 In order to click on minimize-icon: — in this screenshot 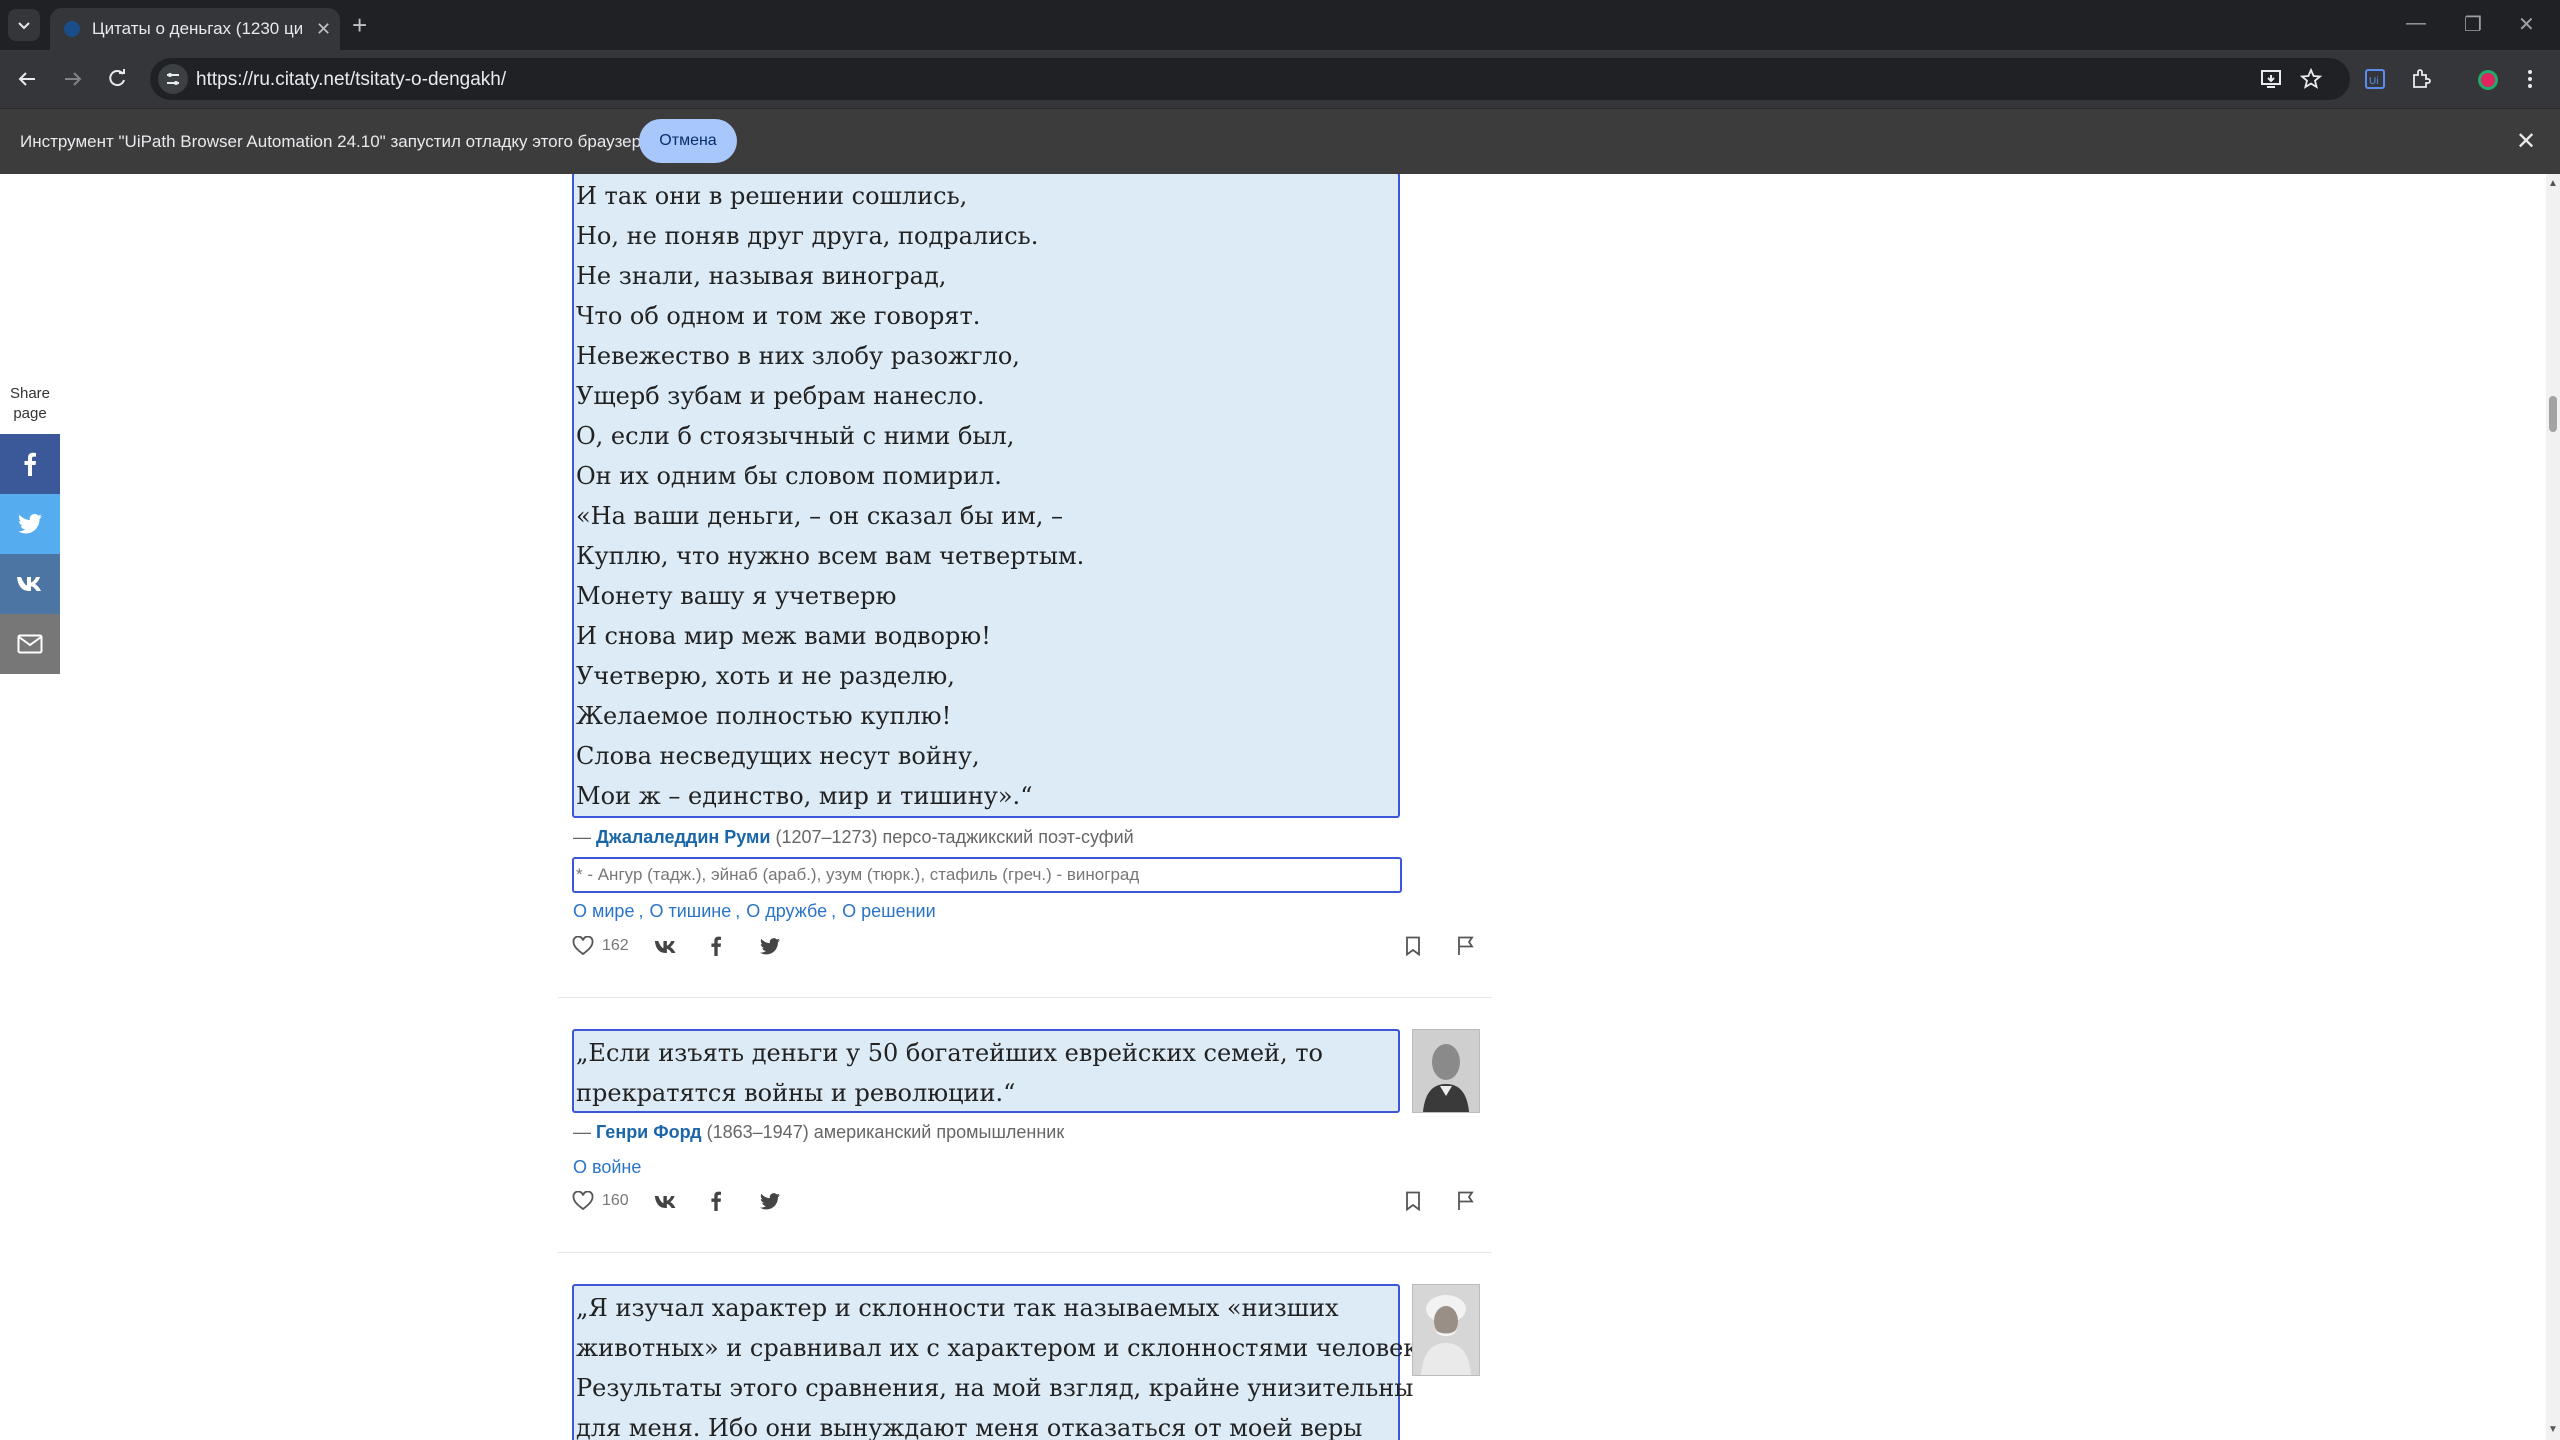, I will do `click(2416, 23)`.